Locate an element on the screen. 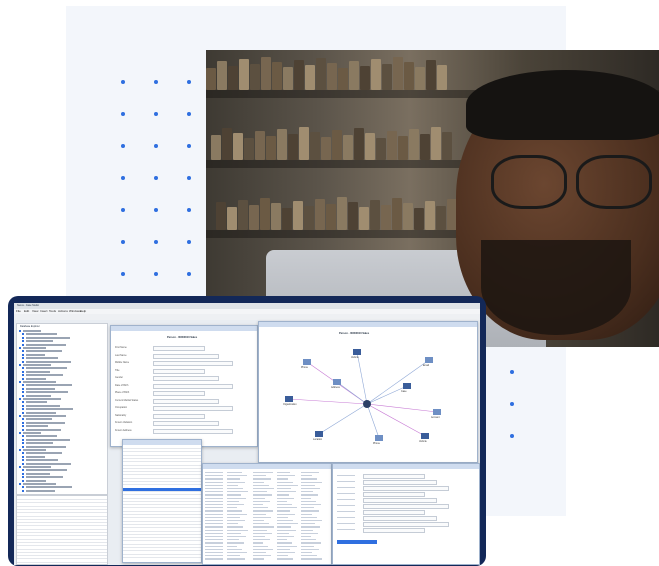 The image size is (659, 566). menu-file: File is located at coordinates (18, 311).